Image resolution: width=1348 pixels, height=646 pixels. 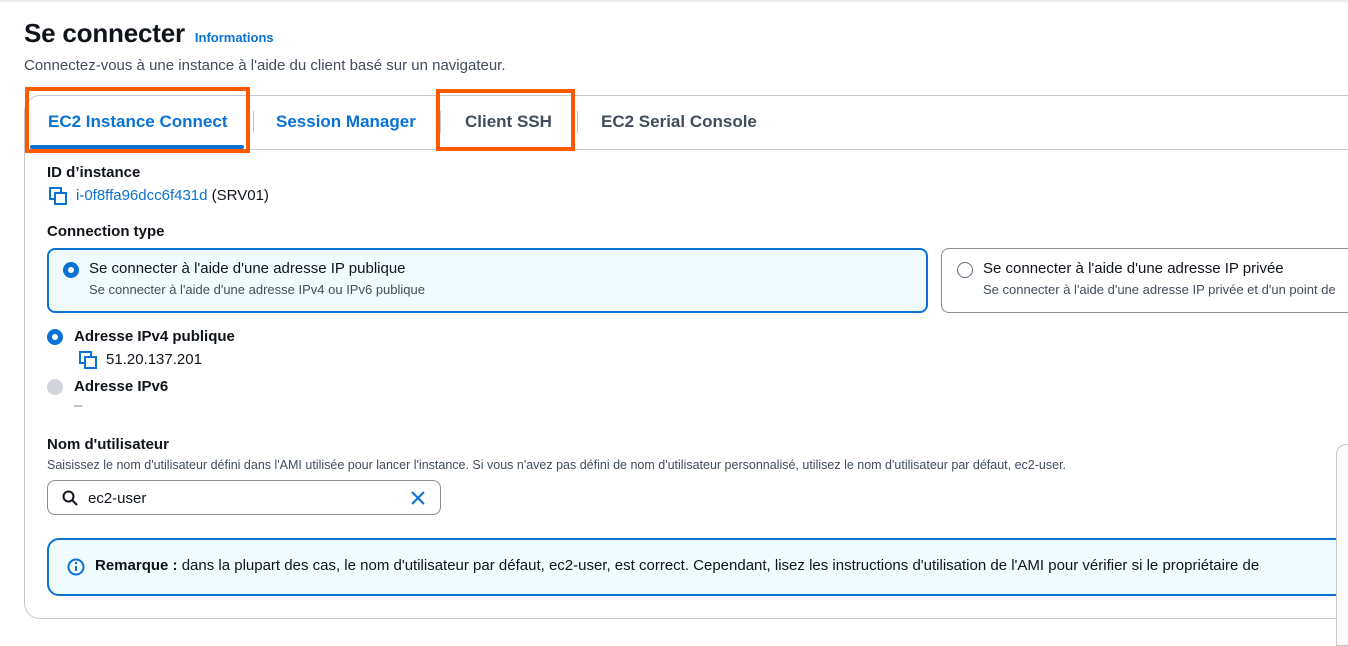 I want to click on tab-ec2-serial-console: EC2 Serial Console, so click(x=679, y=122).